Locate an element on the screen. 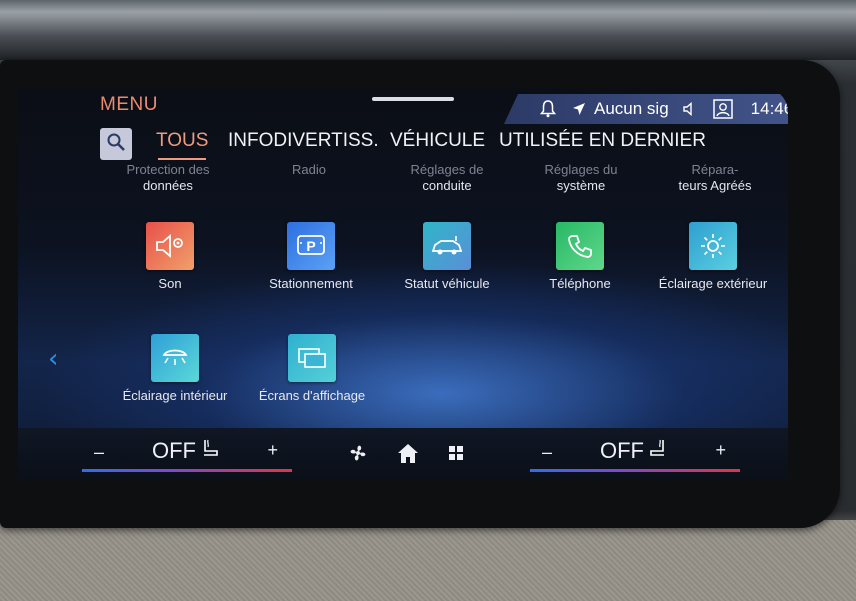 Image resolution: width=856 pixels, height=601 pixels. search-button is located at coordinates (116, 144).